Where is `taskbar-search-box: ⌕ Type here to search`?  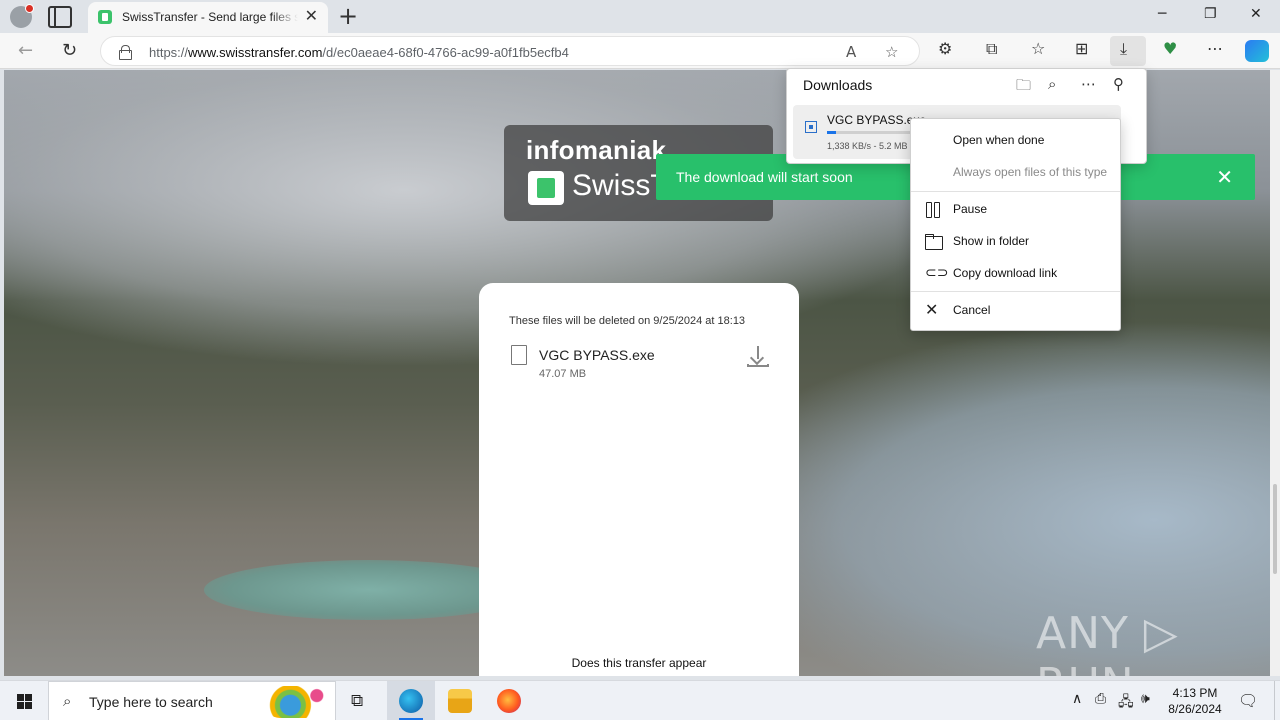 taskbar-search-box: ⌕ Type here to search is located at coordinates (192, 700).